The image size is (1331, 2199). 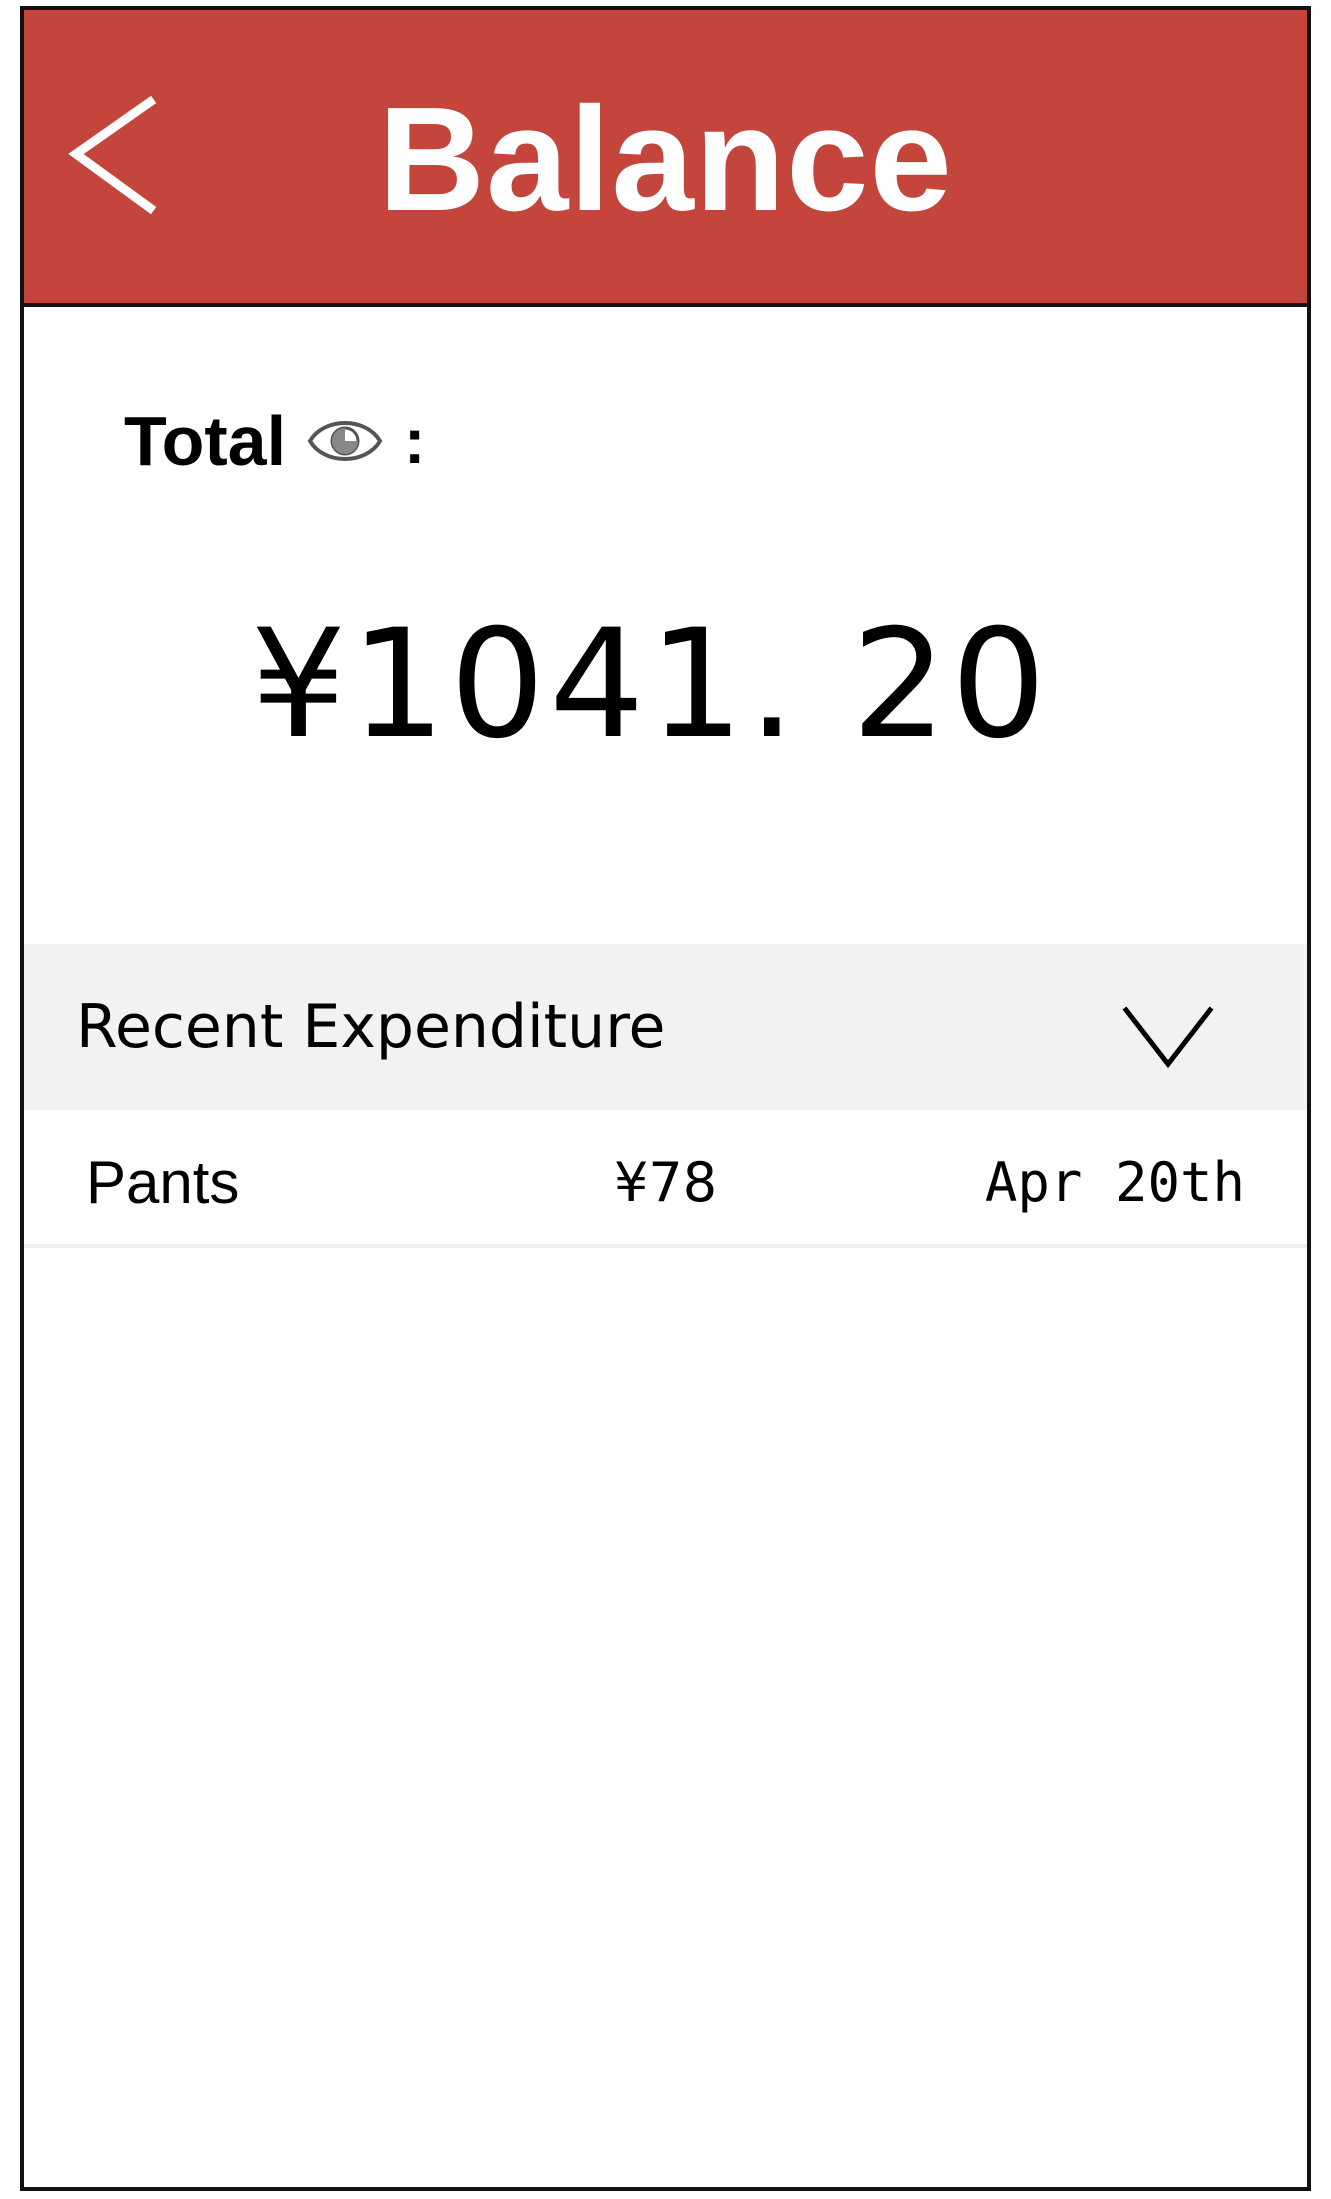 What do you see at coordinates (415, 441) in the screenshot?
I see `total-colon: :` at bounding box center [415, 441].